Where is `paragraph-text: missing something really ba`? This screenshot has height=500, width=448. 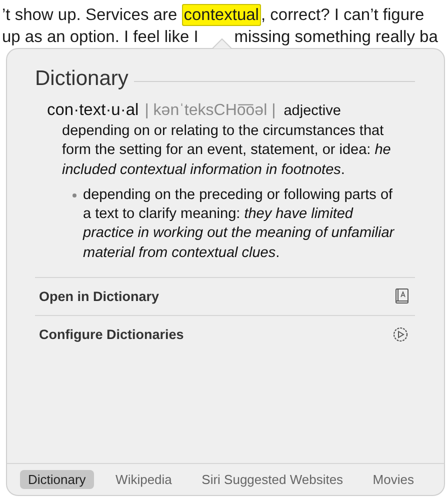 paragraph-text: missing something really ba is located at coordinates (336, 37).